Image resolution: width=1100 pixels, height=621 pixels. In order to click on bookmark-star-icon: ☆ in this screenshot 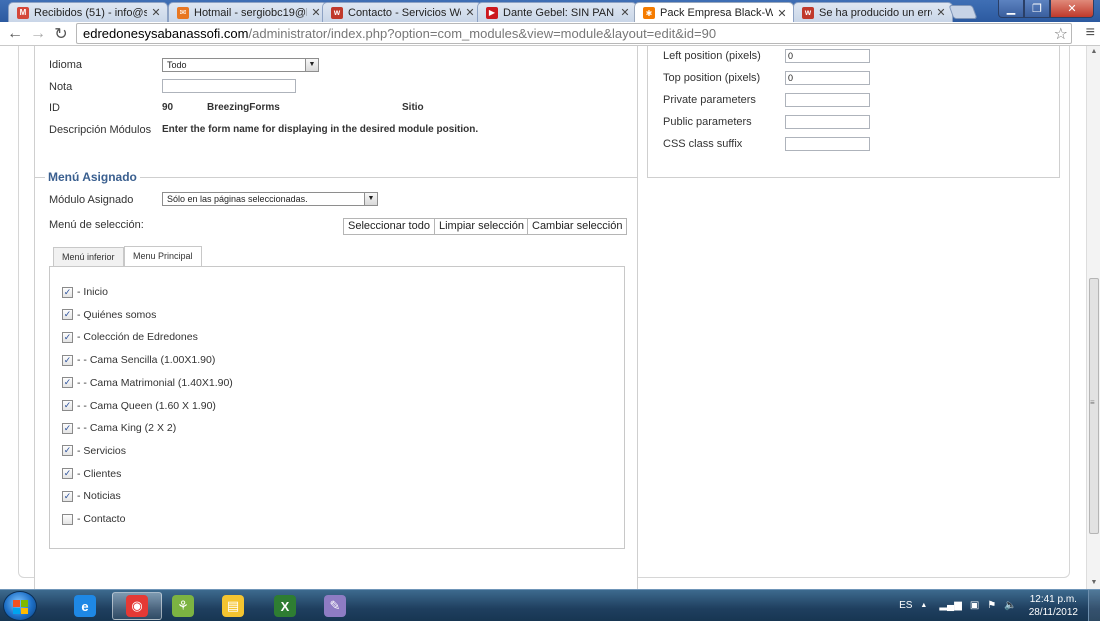, I will do `click(1061, 34)`.